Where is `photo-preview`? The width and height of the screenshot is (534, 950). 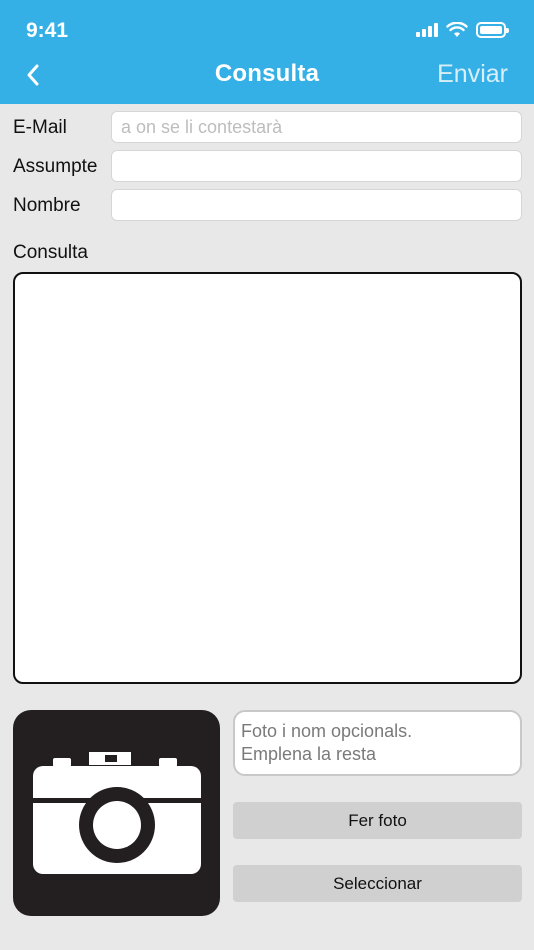 photo-preview is located at coordinates (116, 813).